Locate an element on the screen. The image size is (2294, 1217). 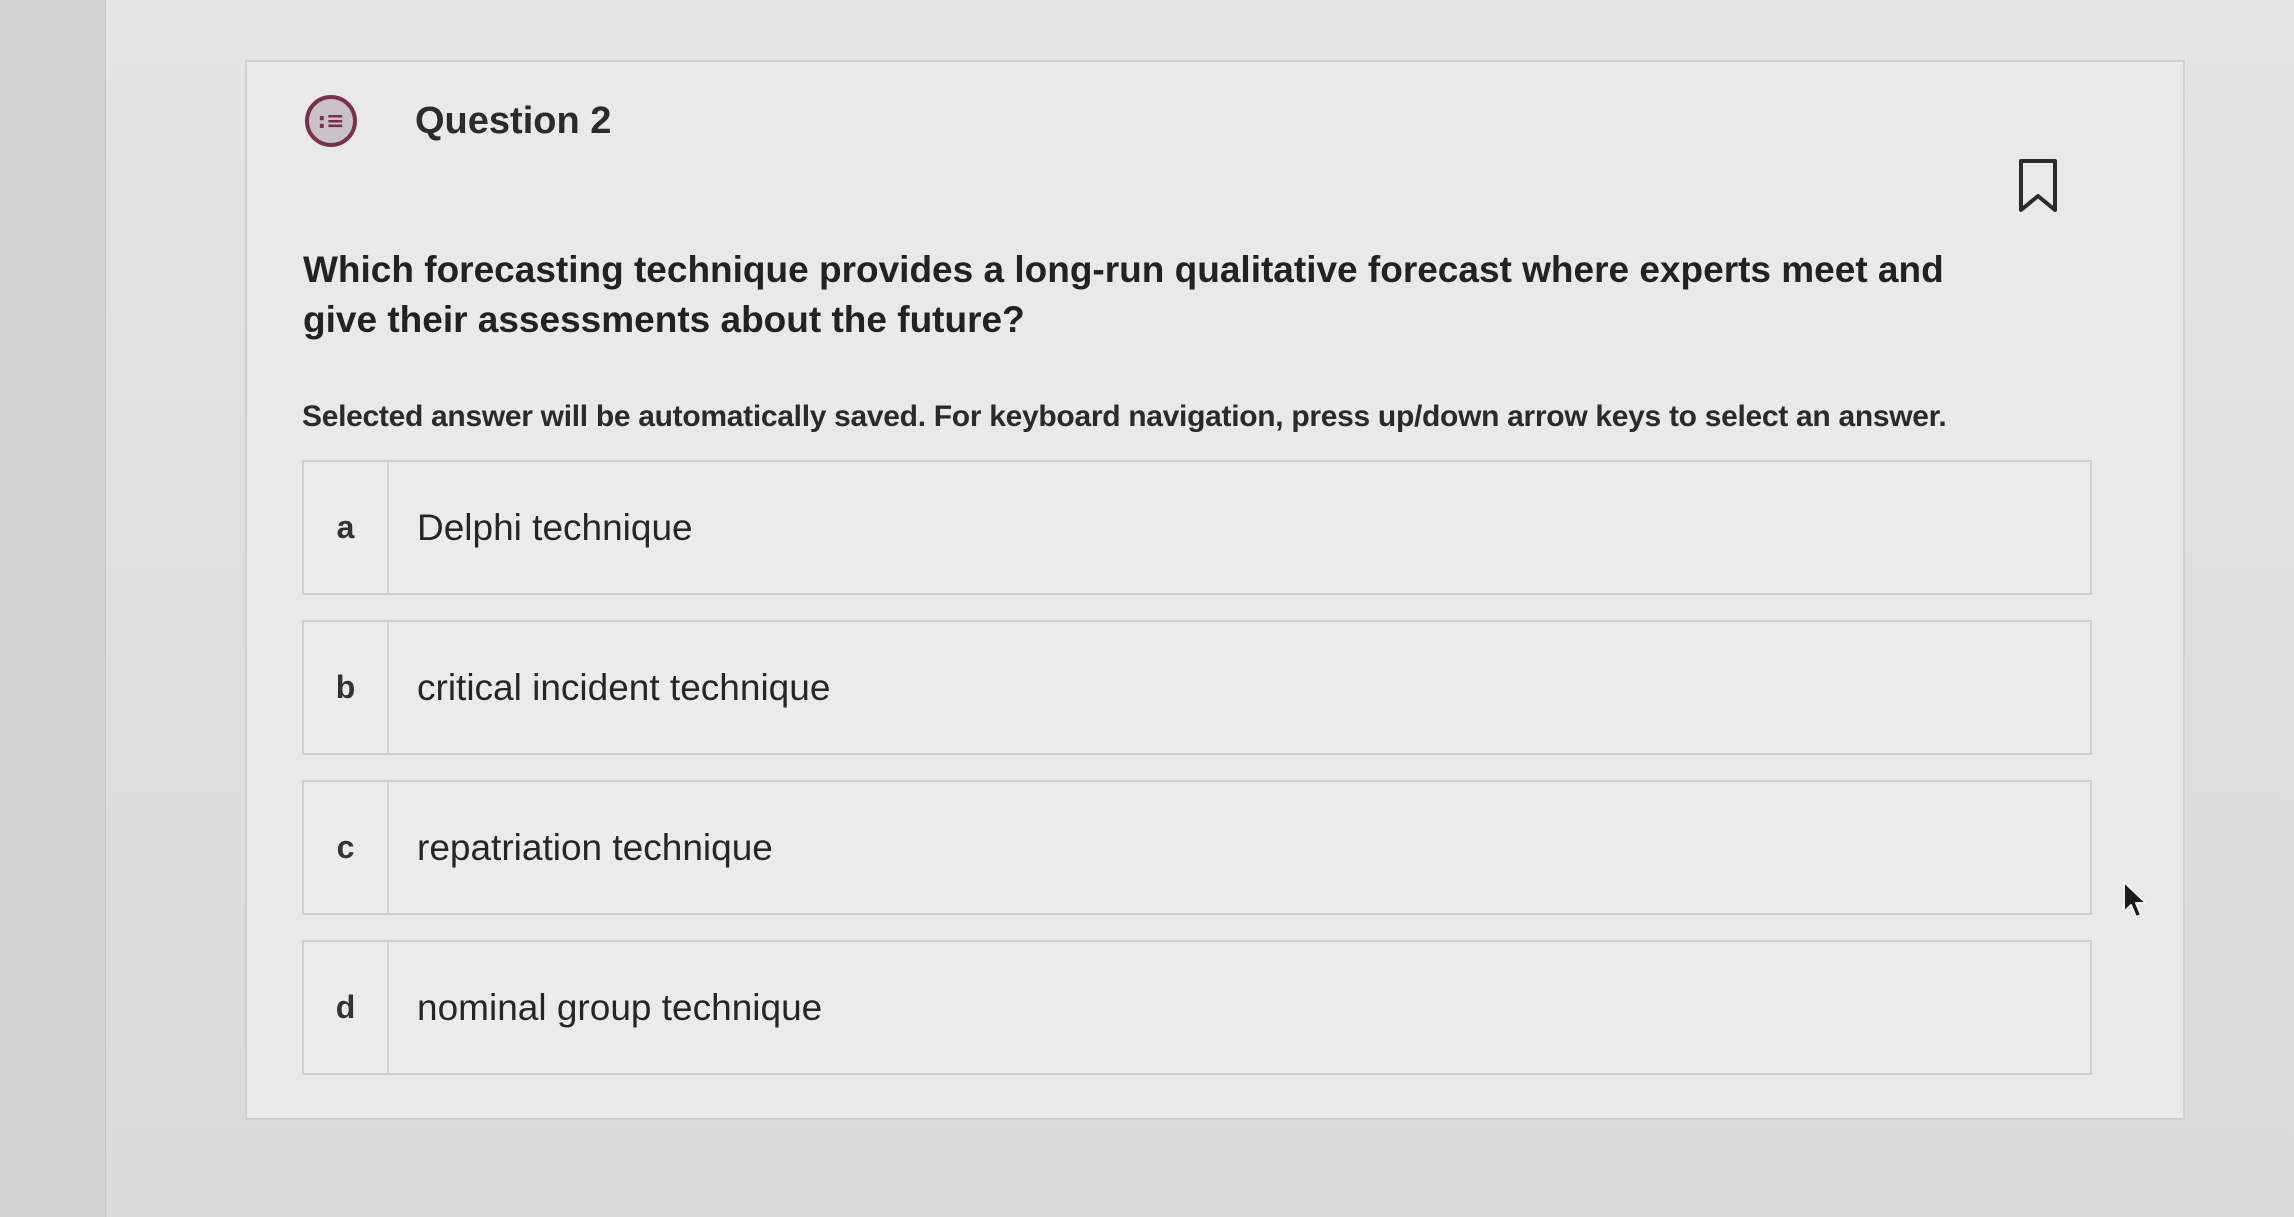
answer-letter: d is located at coordinates (346, 1007).